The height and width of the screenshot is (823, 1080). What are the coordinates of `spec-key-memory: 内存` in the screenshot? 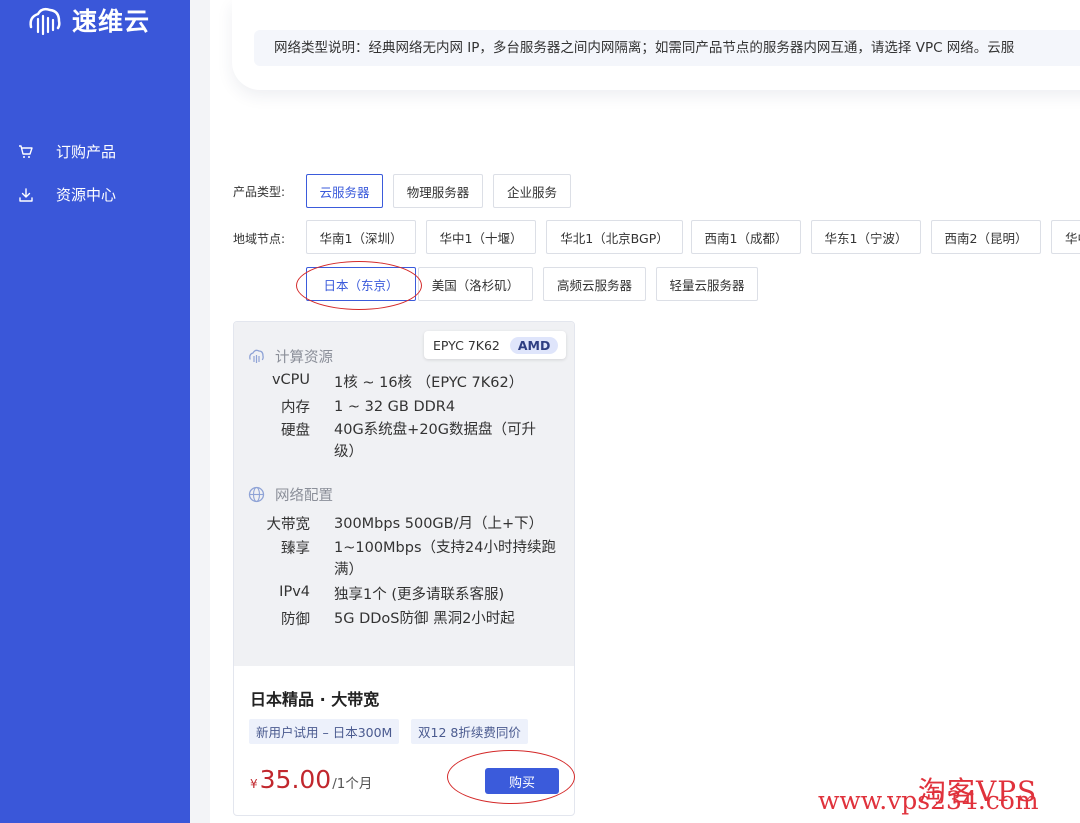 It's located at (295, 408).